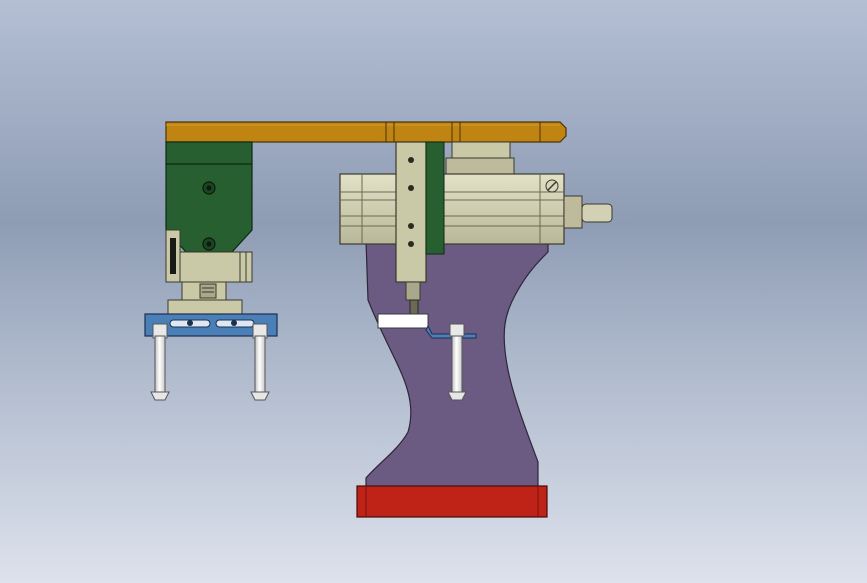 This screenshot has height=583, width=867. I want to click on piston-rod, so click(588, 212).